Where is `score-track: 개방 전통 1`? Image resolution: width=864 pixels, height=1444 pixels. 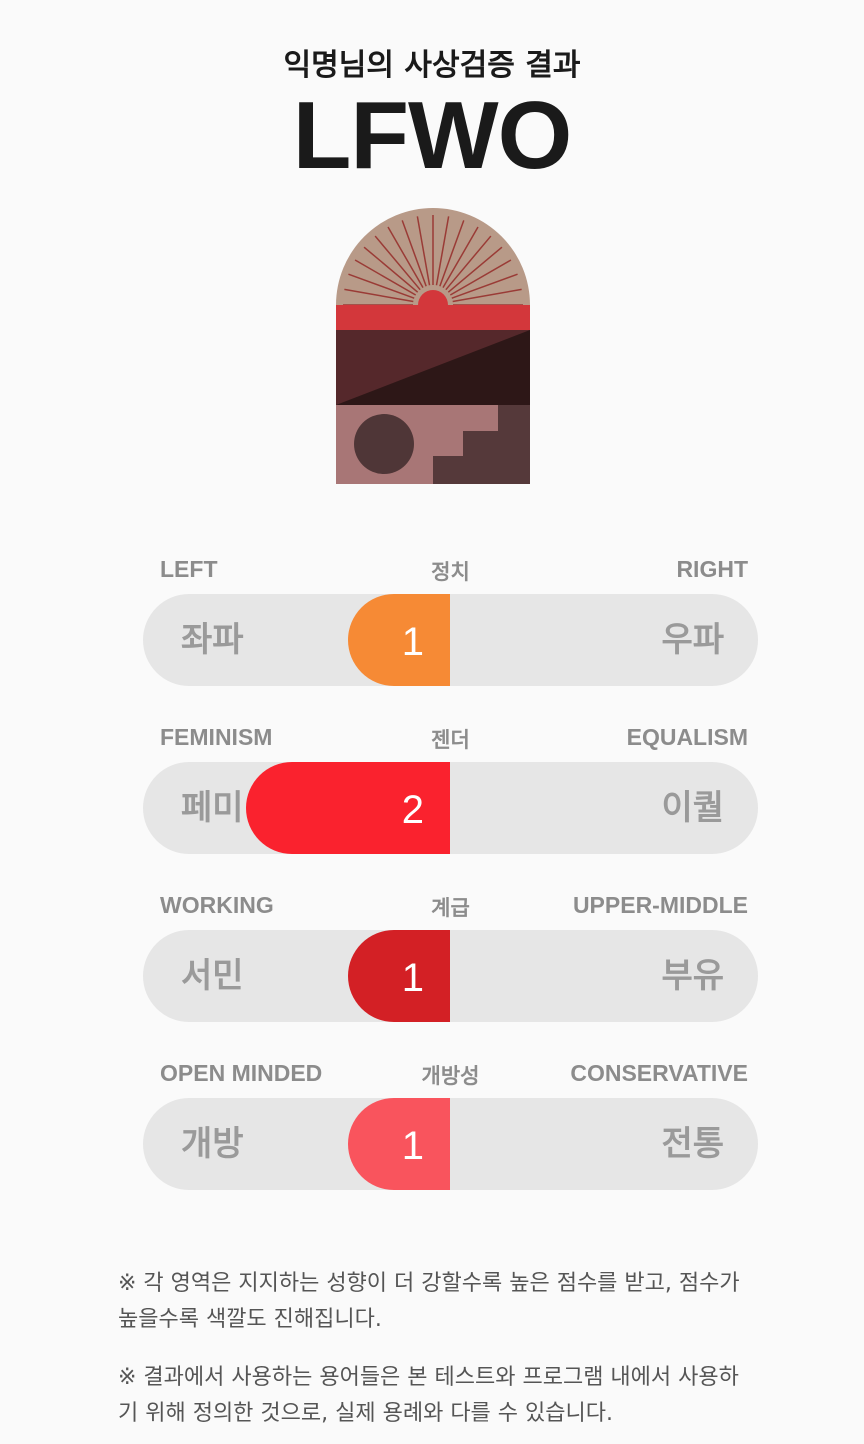 score-track: 개방 전통 1 is located at coordinates (450, 1144).